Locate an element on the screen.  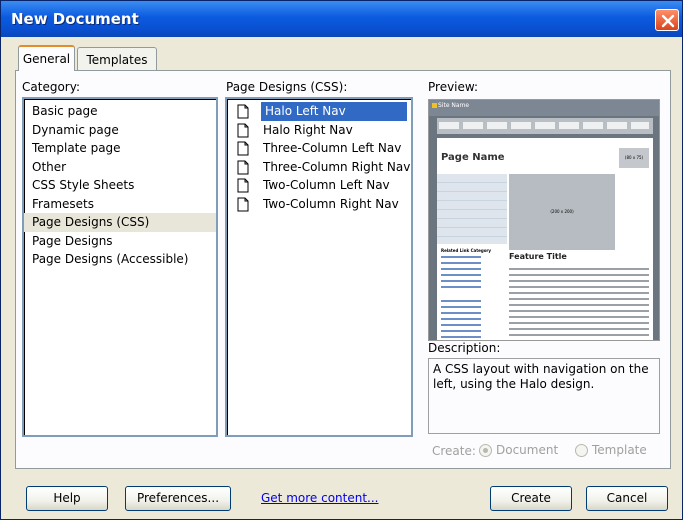
design-item-label: Halo Right Nav is located at coordinates (308, 129).